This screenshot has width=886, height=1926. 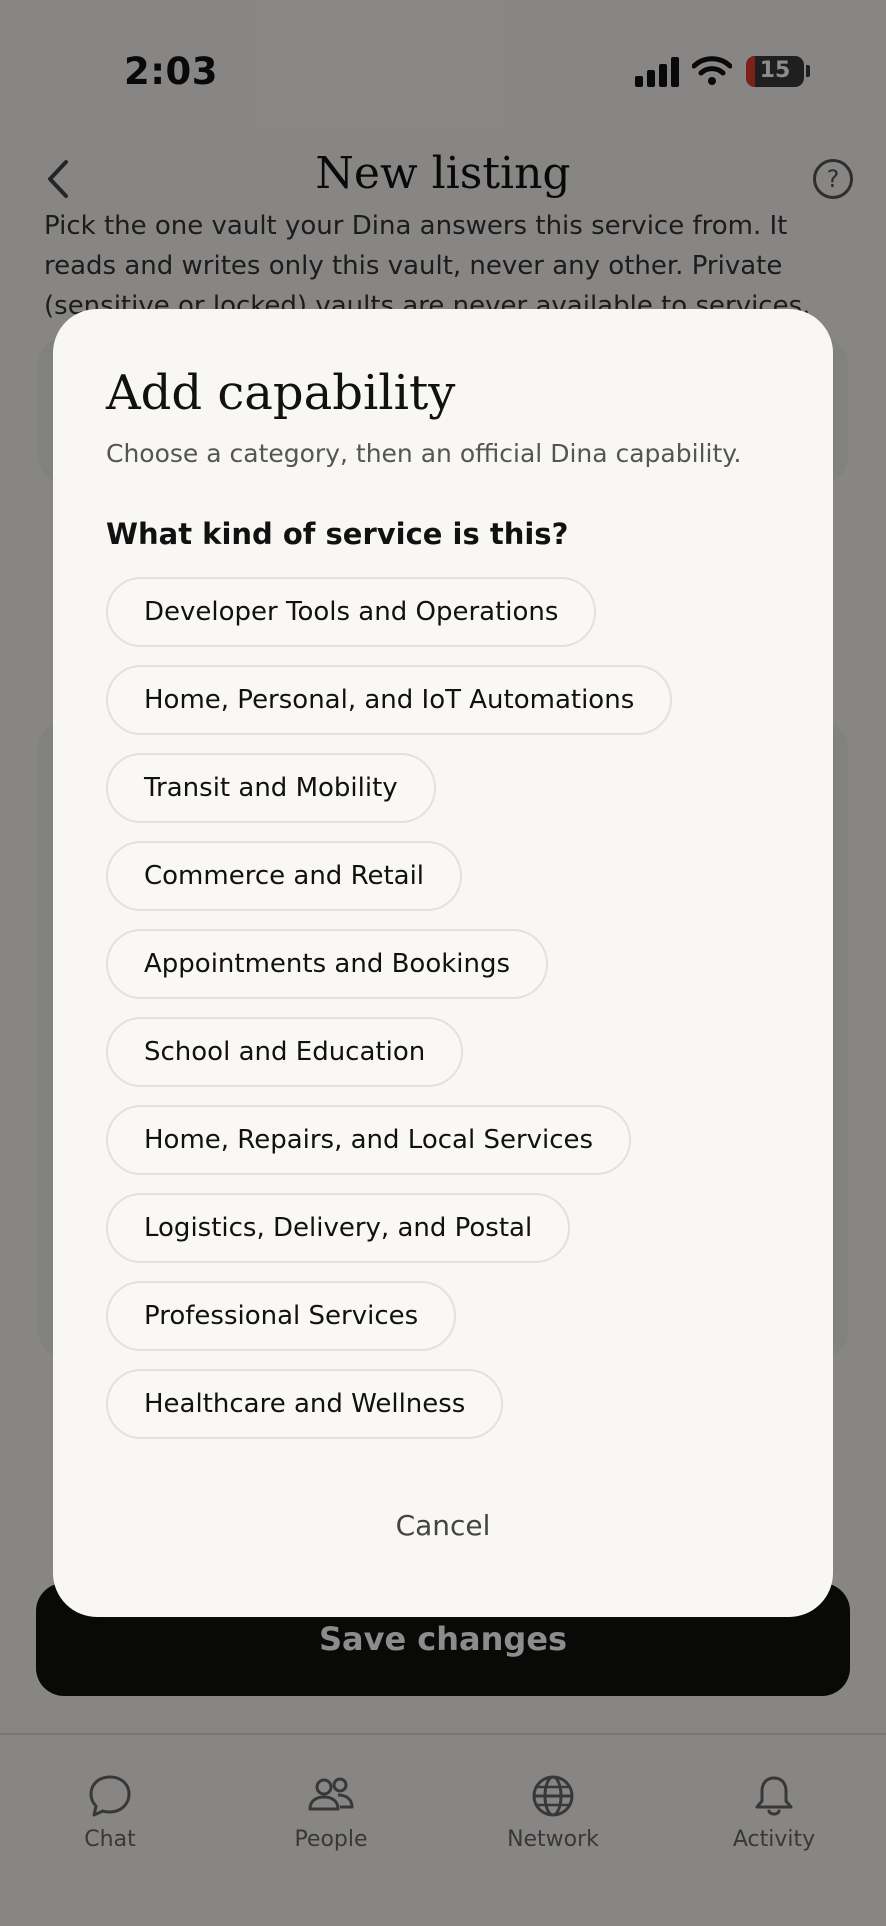 What do you see at coordinates (389, 700) in the screenshot?
I see `category-chip-home-iot: Home, Personal, and IoT Automations` at bounding box center [389, 700].